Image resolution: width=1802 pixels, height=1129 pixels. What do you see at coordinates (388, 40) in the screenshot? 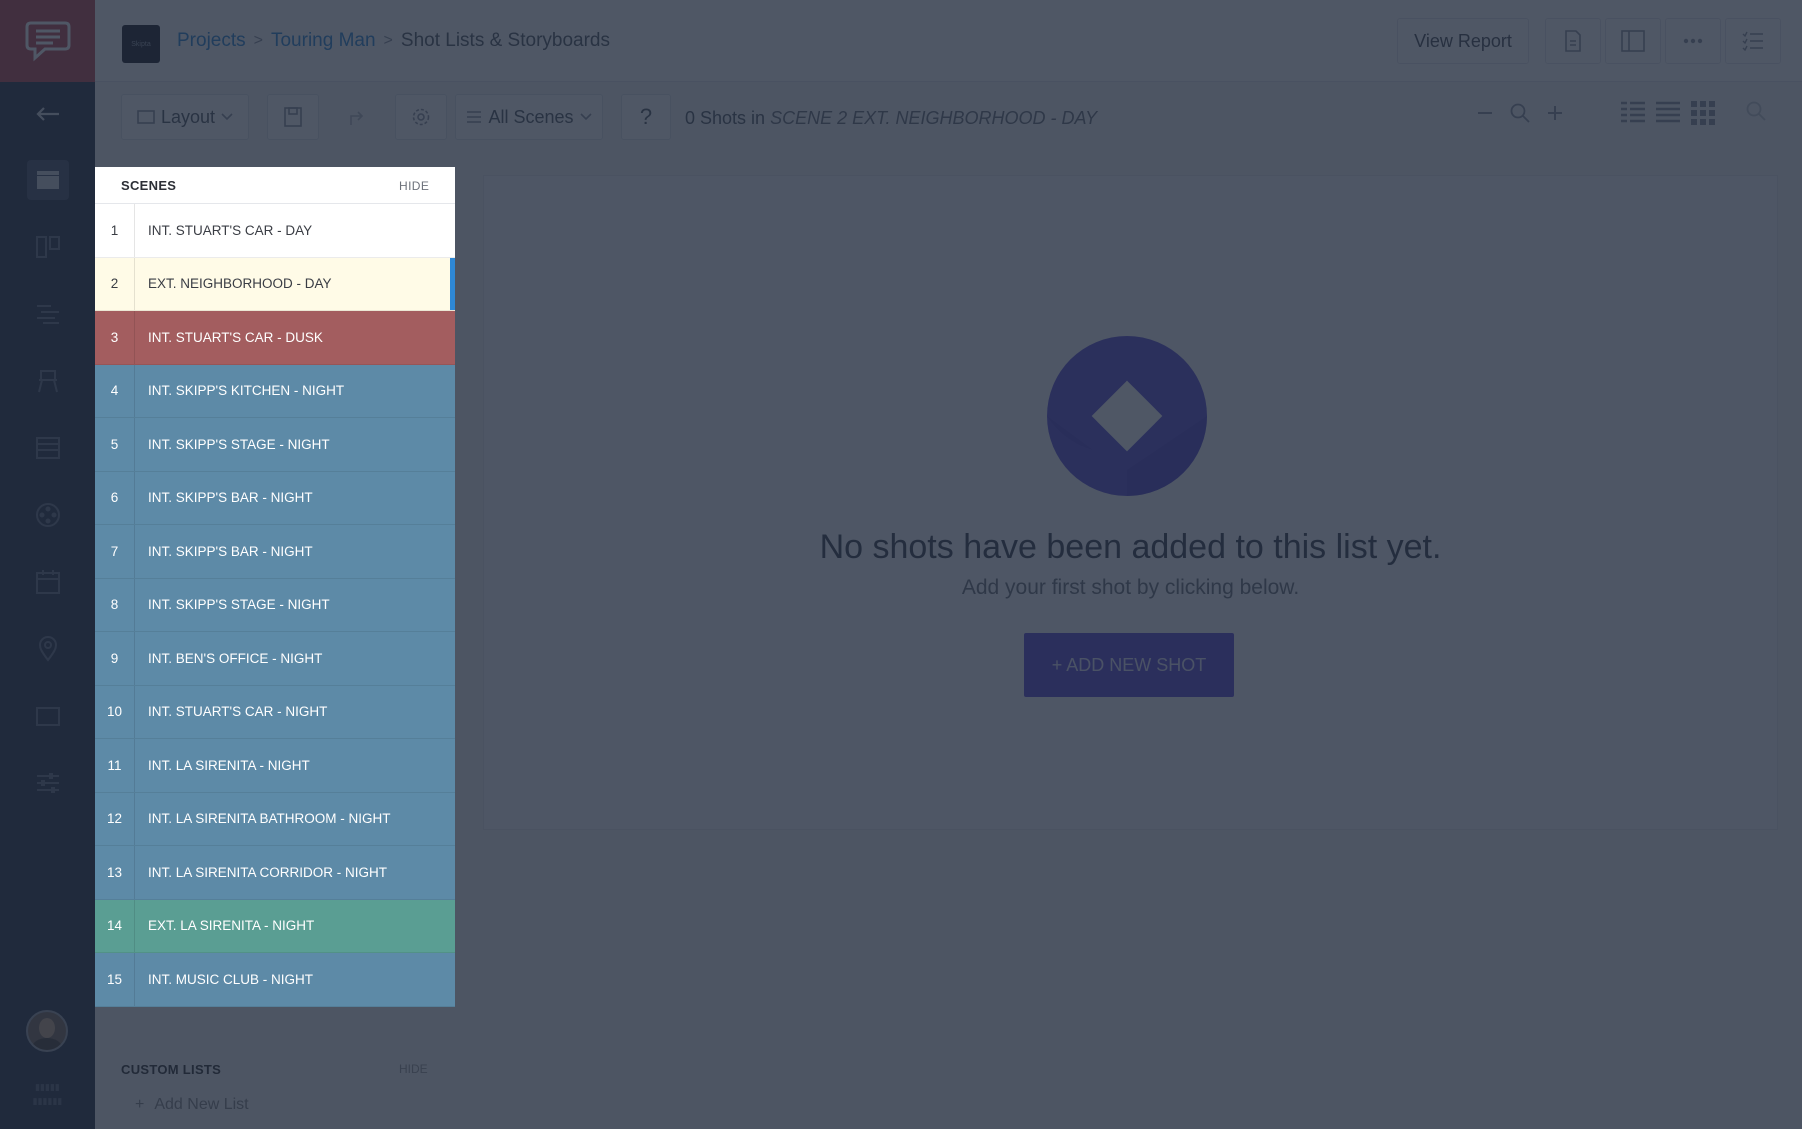
I see `chevron-right-icon: >` at bounding box center [388, 40].